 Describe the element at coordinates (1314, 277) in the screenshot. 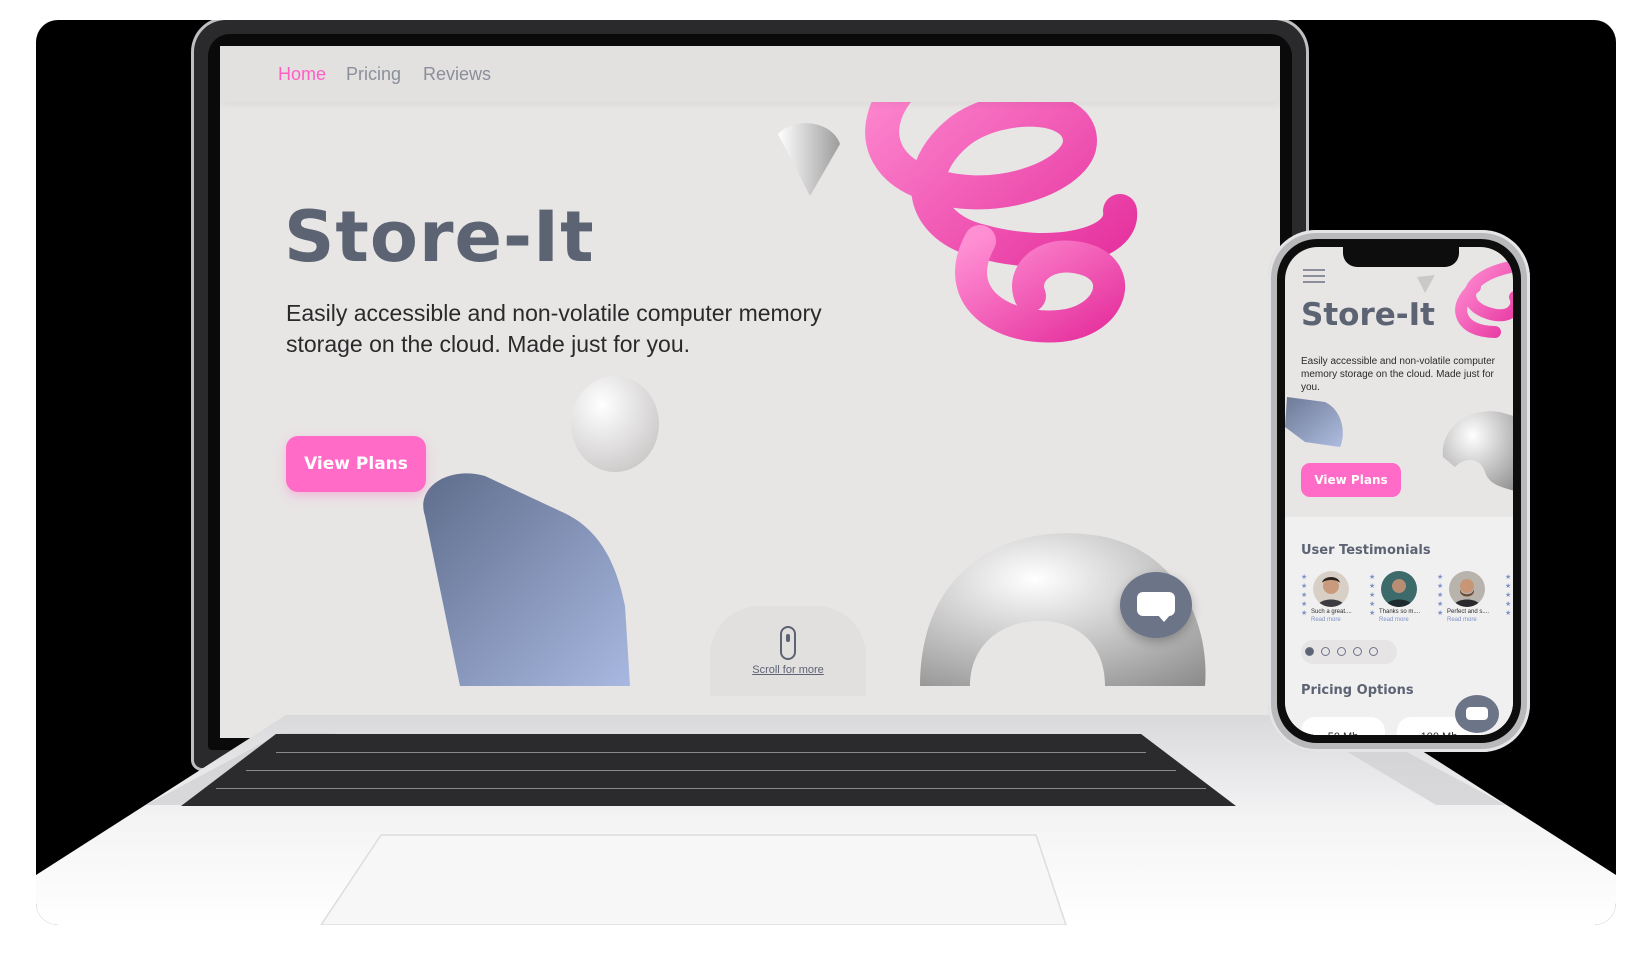

I see `hamburger-menu-icon` at that location.